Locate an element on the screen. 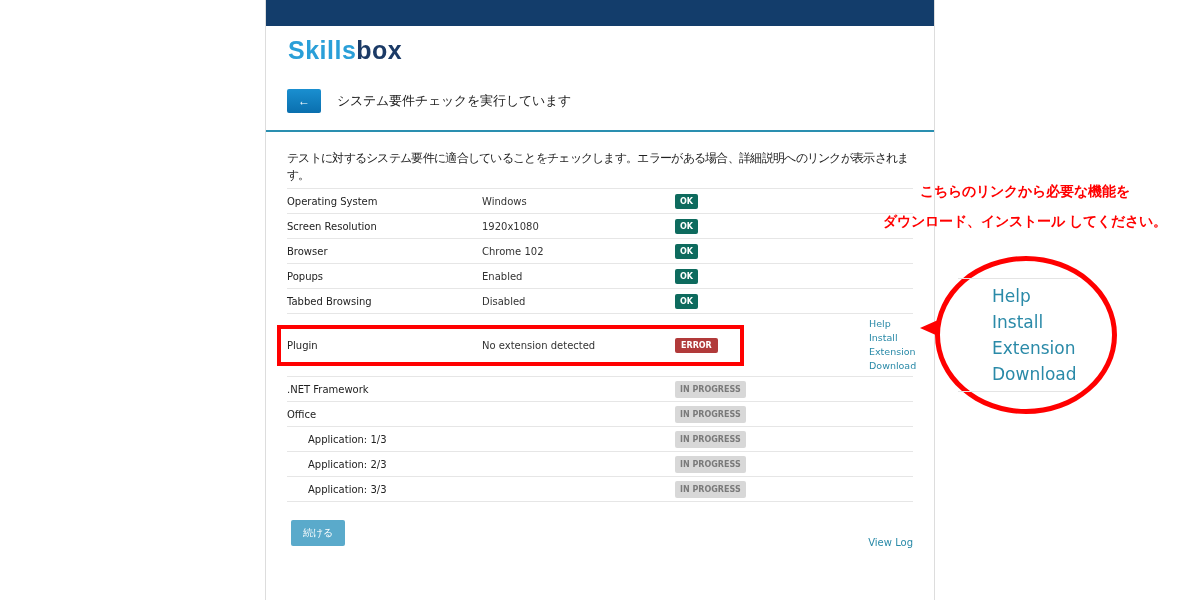 The height and width of the screenshot is (600, 1200). help-link: Install is located at coordinates (893, 338).